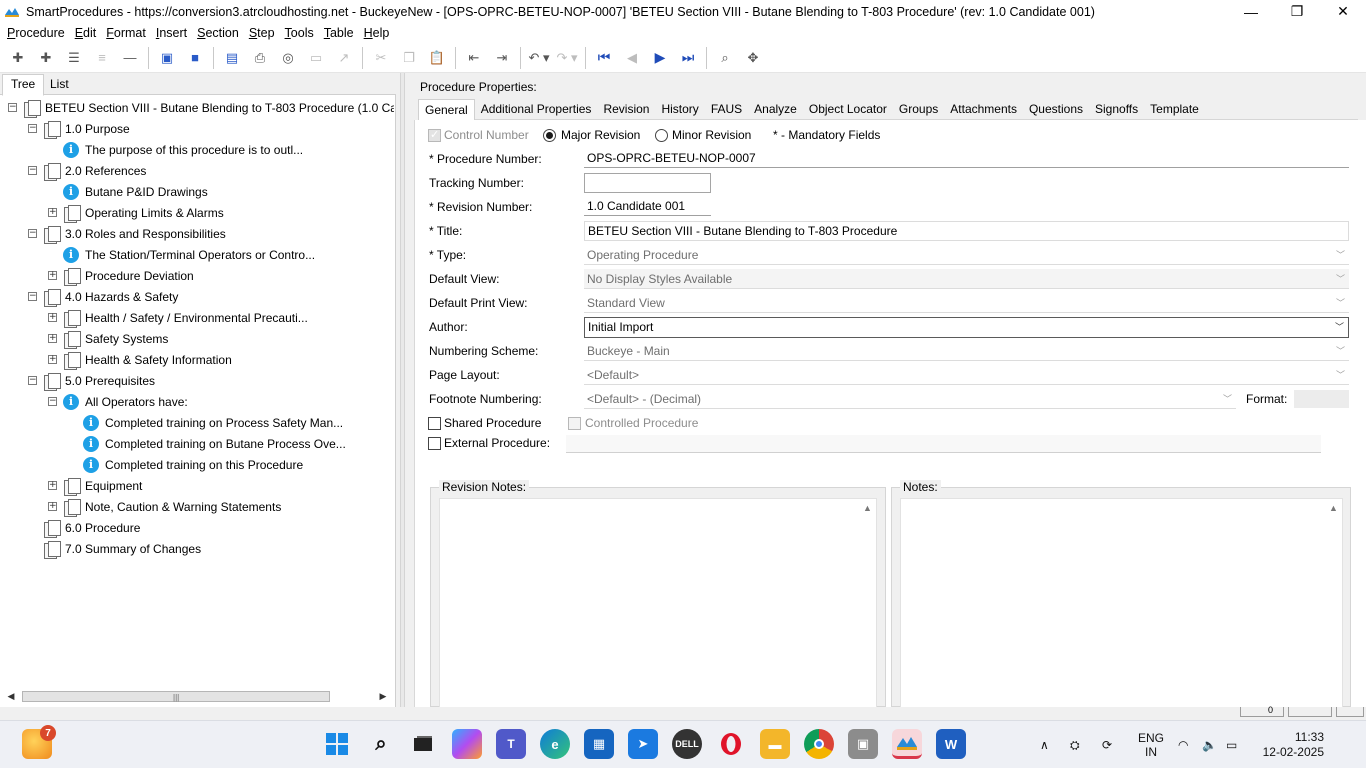 This screenshot has width=1366, height=768. I want to click on tab-general: General, so click(446, 109).